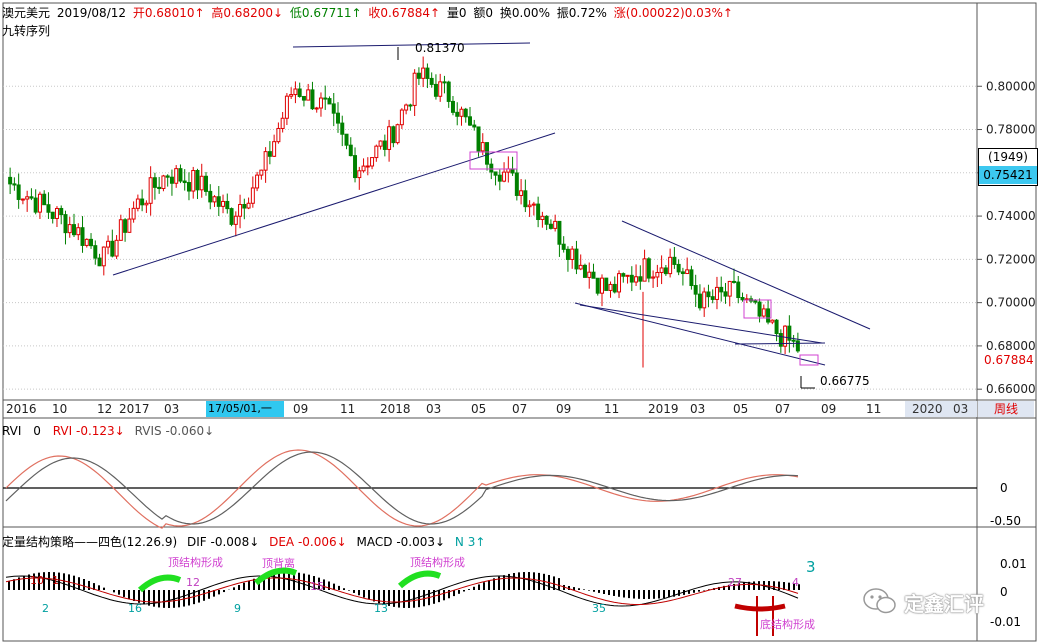 The height and width of the screenshot is (644, 1040). Describe the element at coordinates (1011, 303) in the screenshot. I see `price-tick-label: 0.70000` at that location.